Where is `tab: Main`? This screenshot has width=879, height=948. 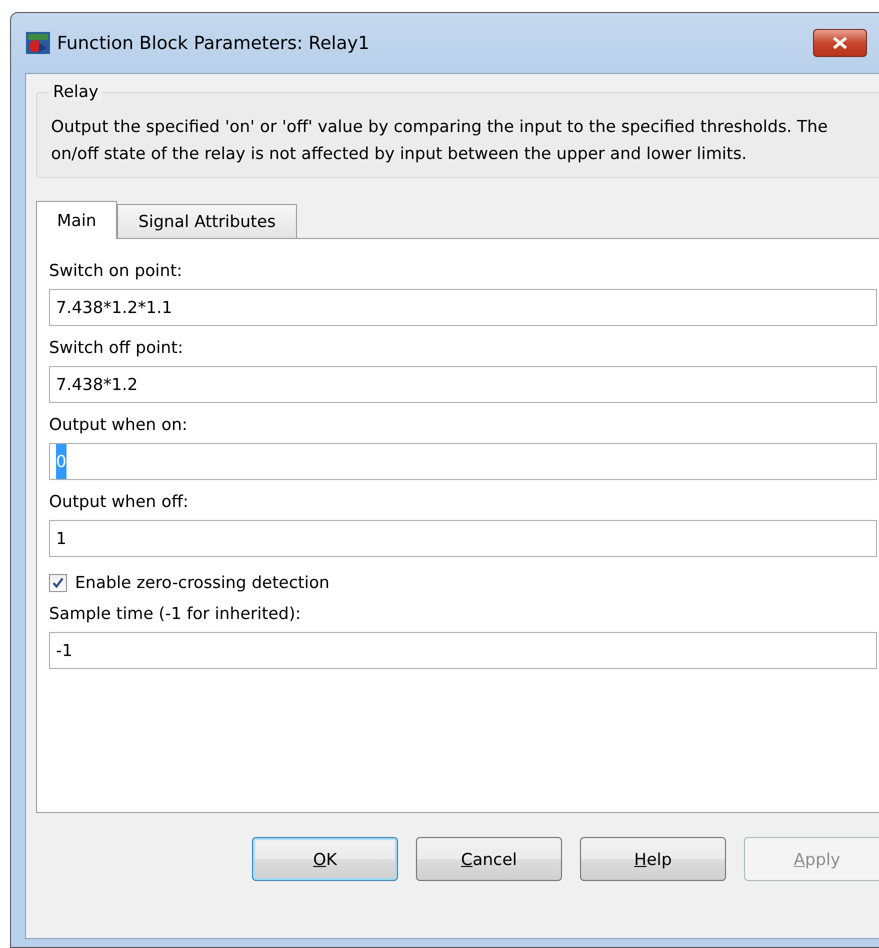 tab: Main is located at coordinates (77, 220).